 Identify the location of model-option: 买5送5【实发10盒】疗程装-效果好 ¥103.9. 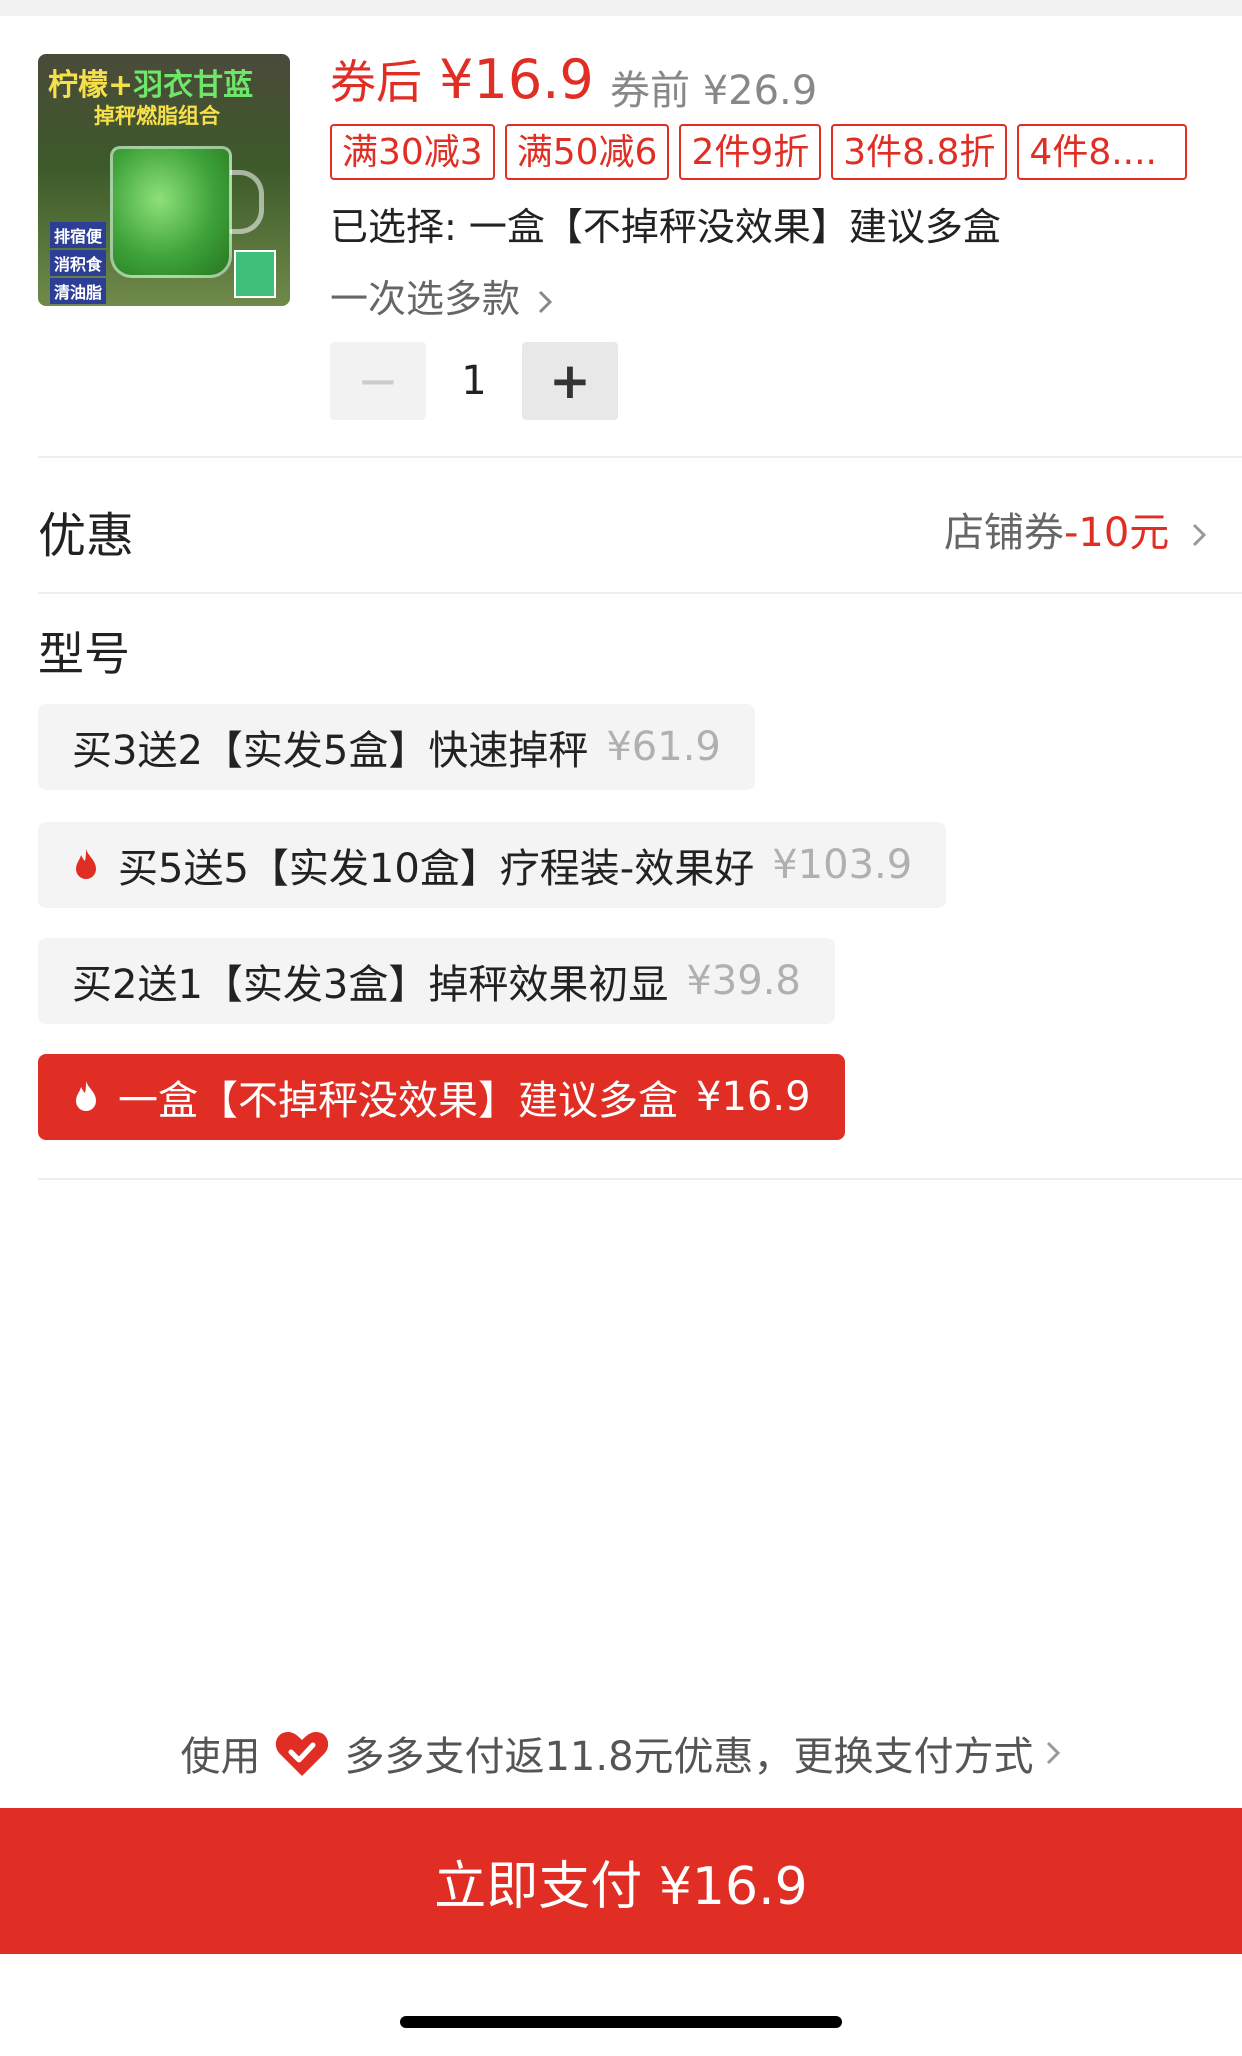
(492, 865).